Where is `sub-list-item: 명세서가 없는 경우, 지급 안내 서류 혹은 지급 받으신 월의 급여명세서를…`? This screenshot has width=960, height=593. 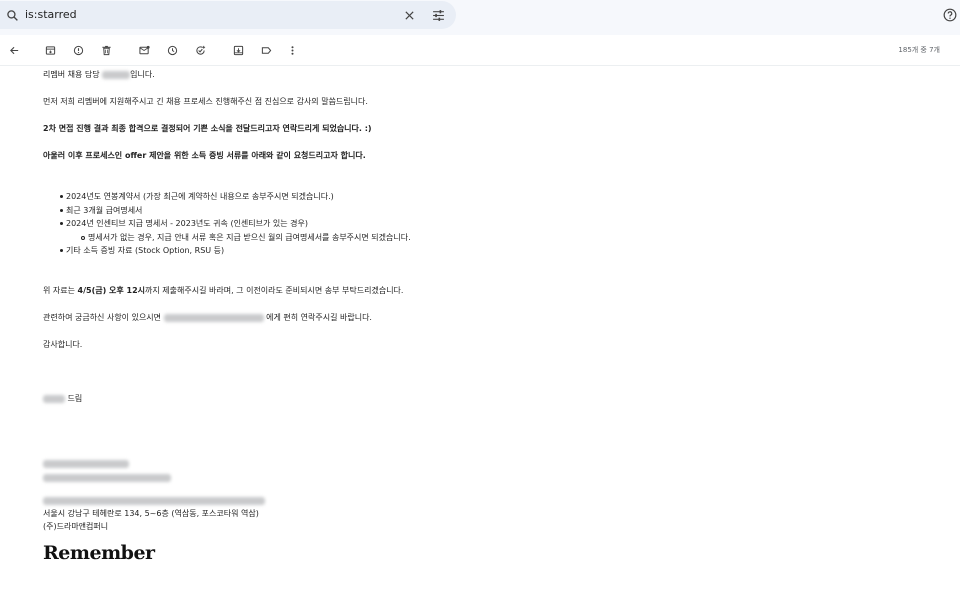
sub-list-item: 명세서가 없는 경우, 지급 안내 서류 혹은 지급 받으신 월의 급여명세서를… is located at coordinates (227, 237).